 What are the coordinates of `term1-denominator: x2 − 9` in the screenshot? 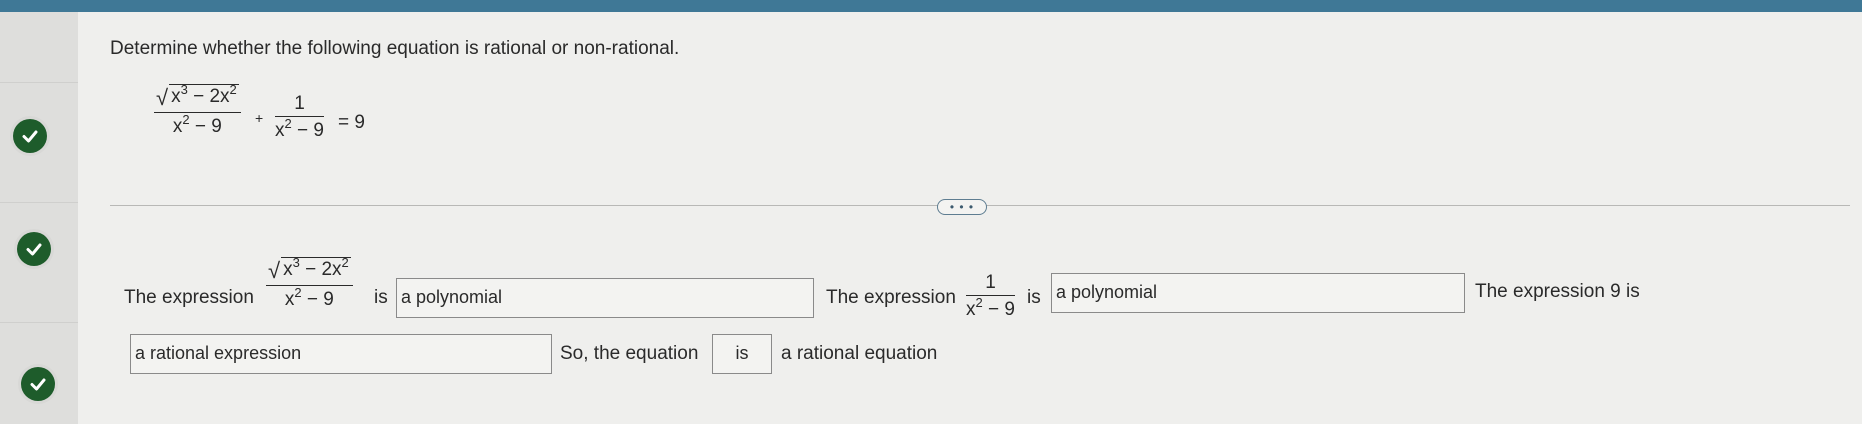 It's located at (197, 124).